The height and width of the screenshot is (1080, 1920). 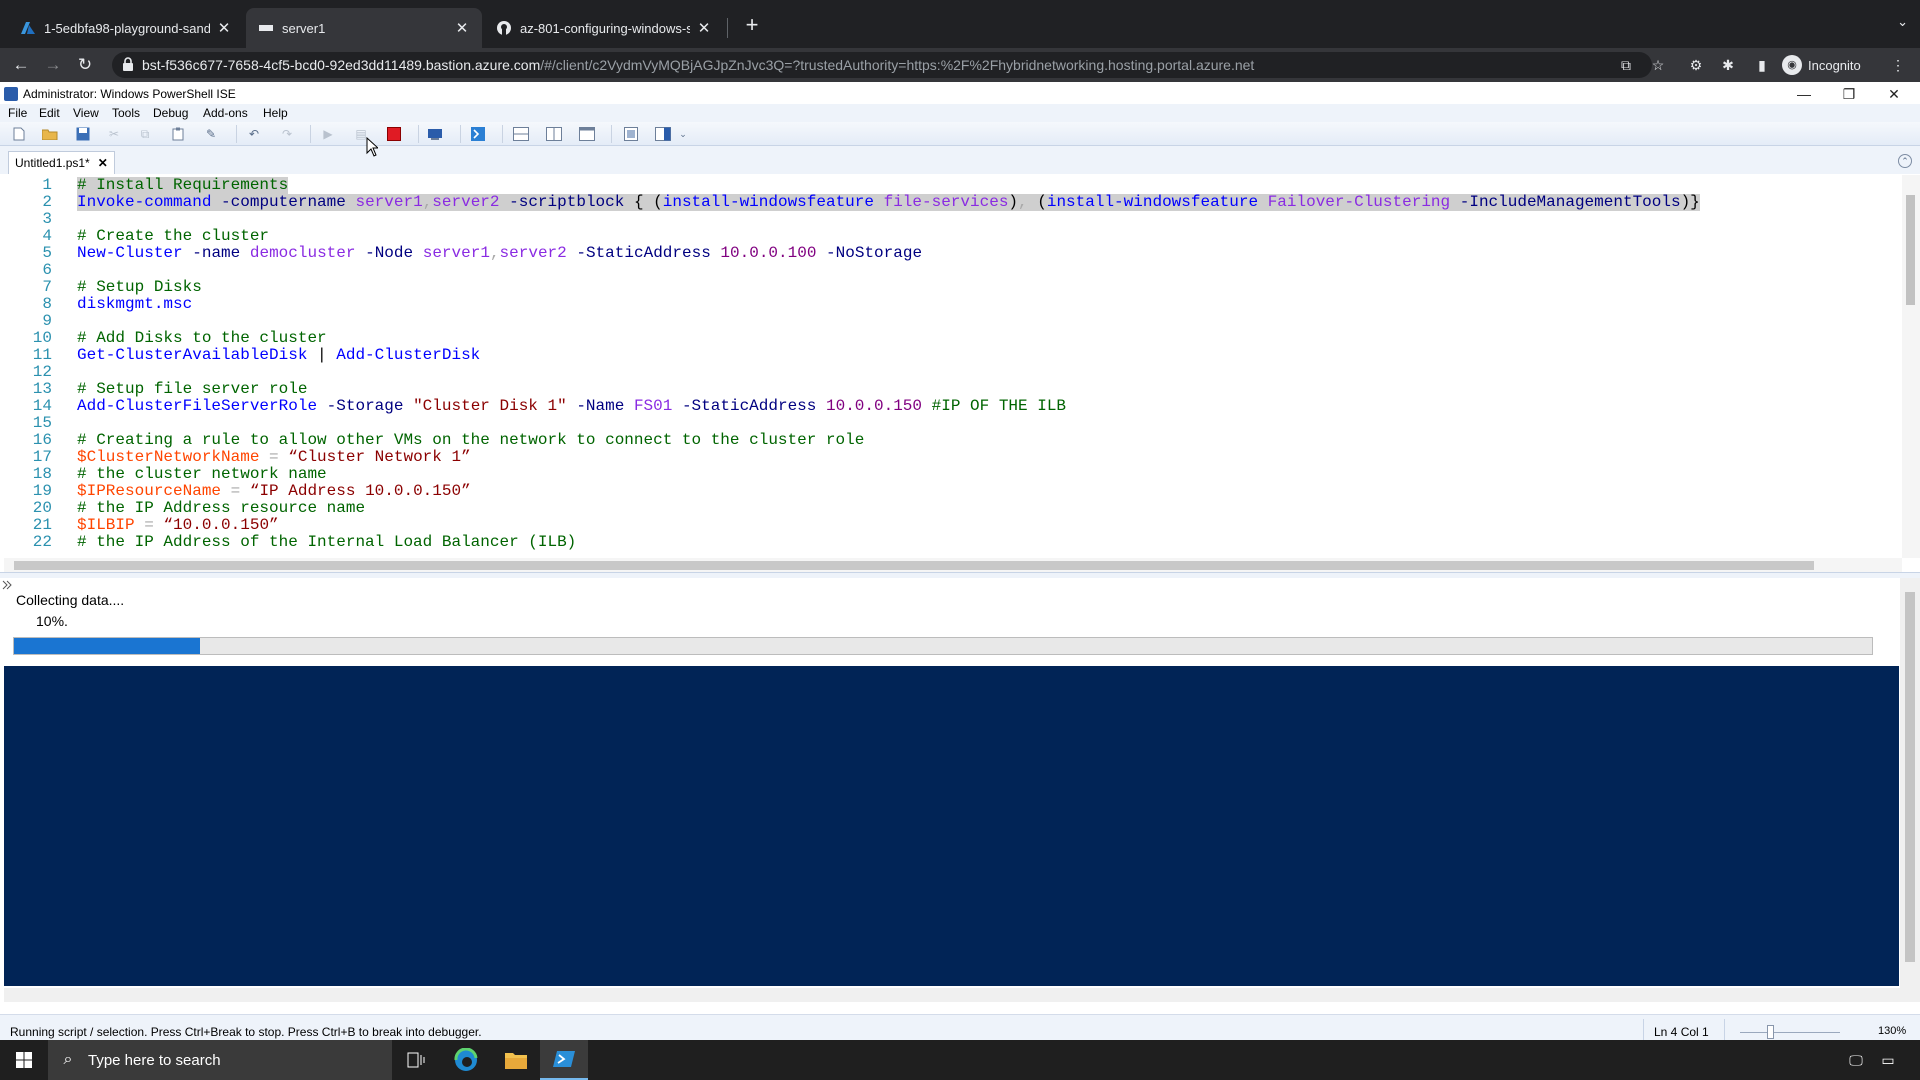 I want to click on redo-icon: ↷, so click(x=287, y=134).